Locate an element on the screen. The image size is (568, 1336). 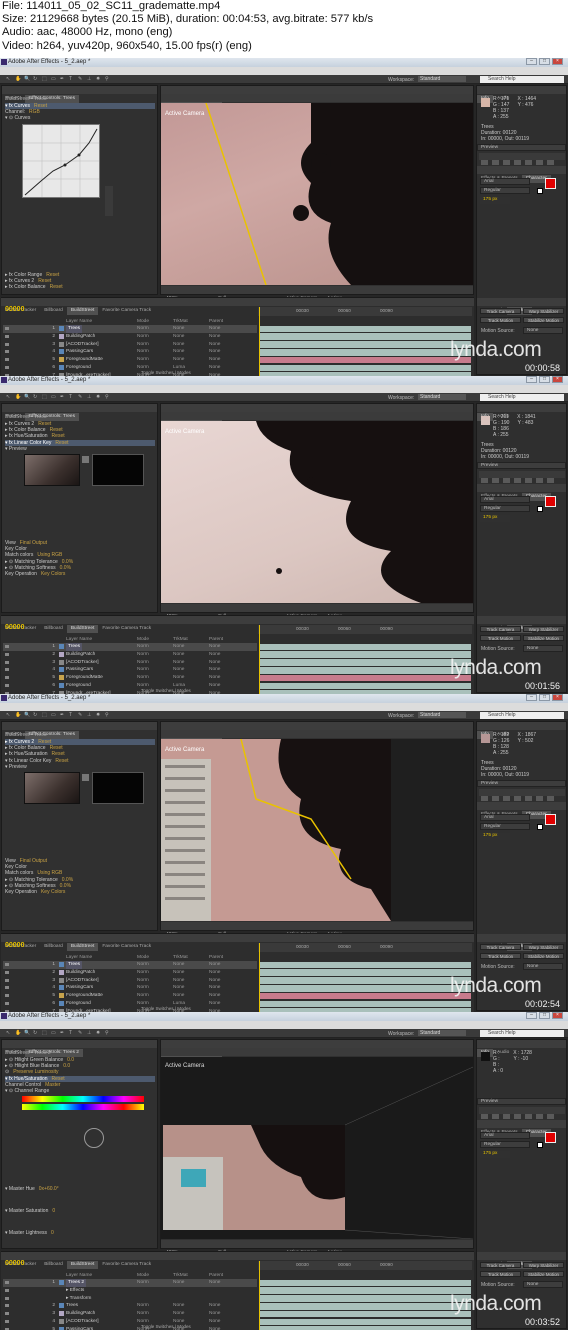
tool-icon: ↖ is located at coordinates (8, 79).